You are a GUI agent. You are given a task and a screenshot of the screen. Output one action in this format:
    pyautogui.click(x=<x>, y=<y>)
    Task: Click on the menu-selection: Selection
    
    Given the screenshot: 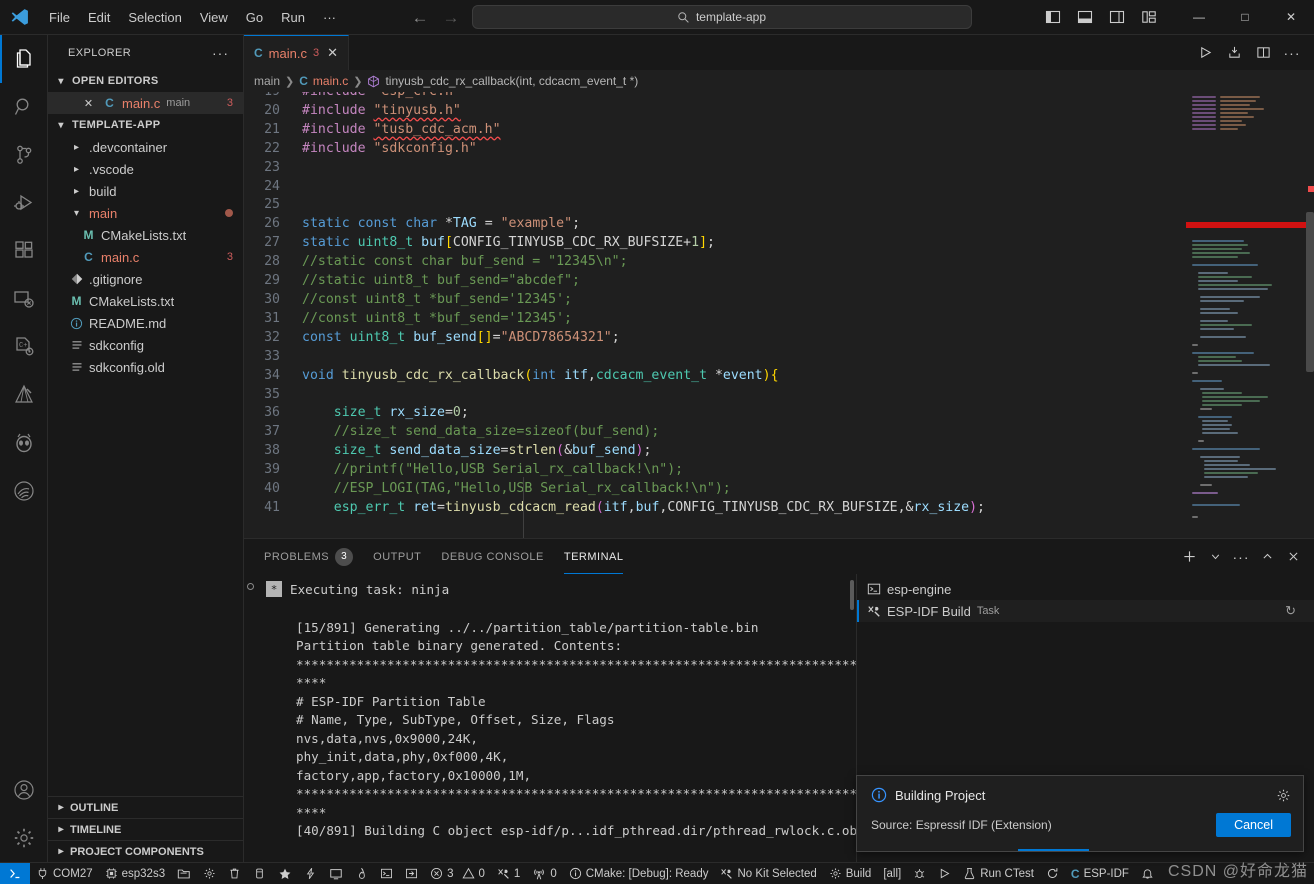 What is the action you would take?
    pyautogui.click(x=154, y=17)
    